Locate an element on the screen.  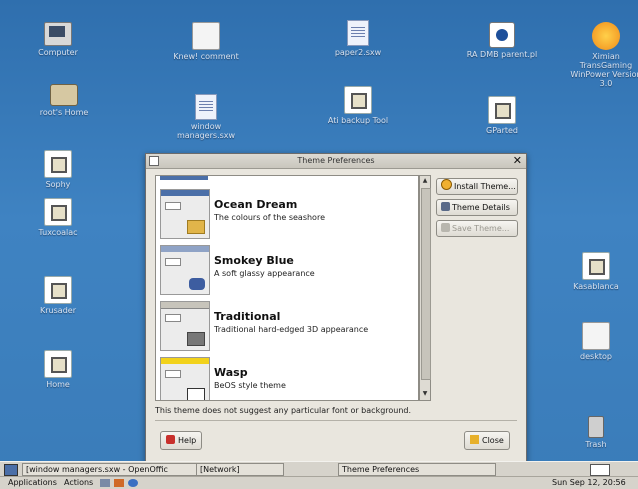
help-button: Help is located at coordinates (181, 440).